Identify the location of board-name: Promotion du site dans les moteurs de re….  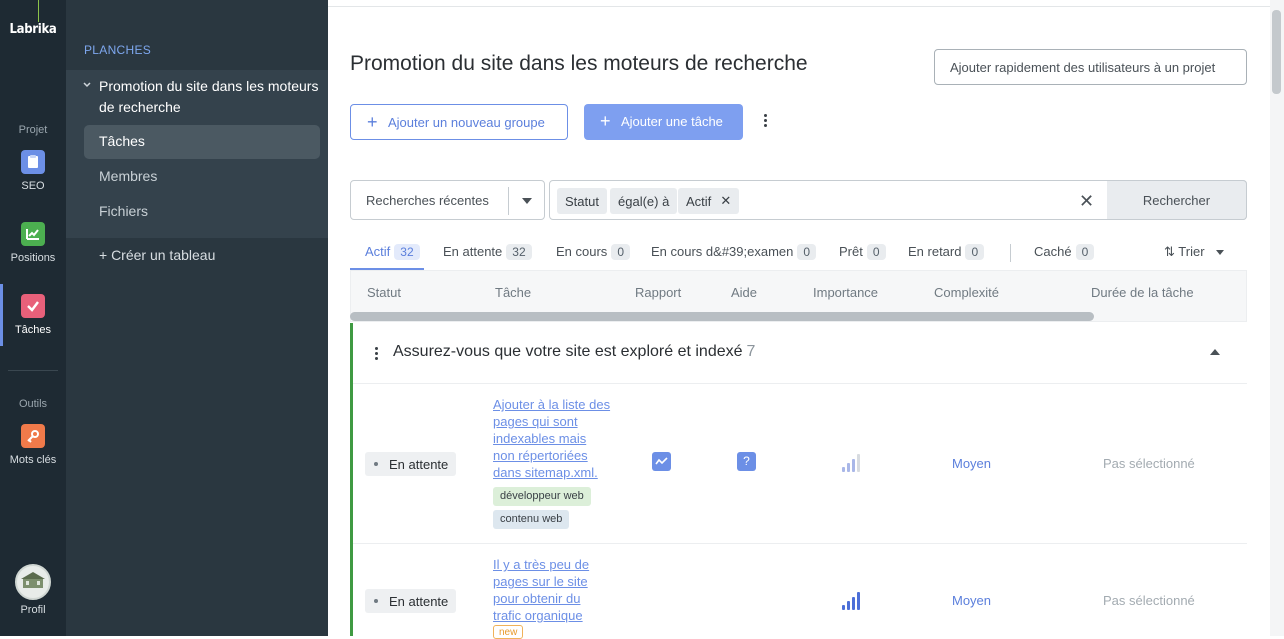
(210, 97).